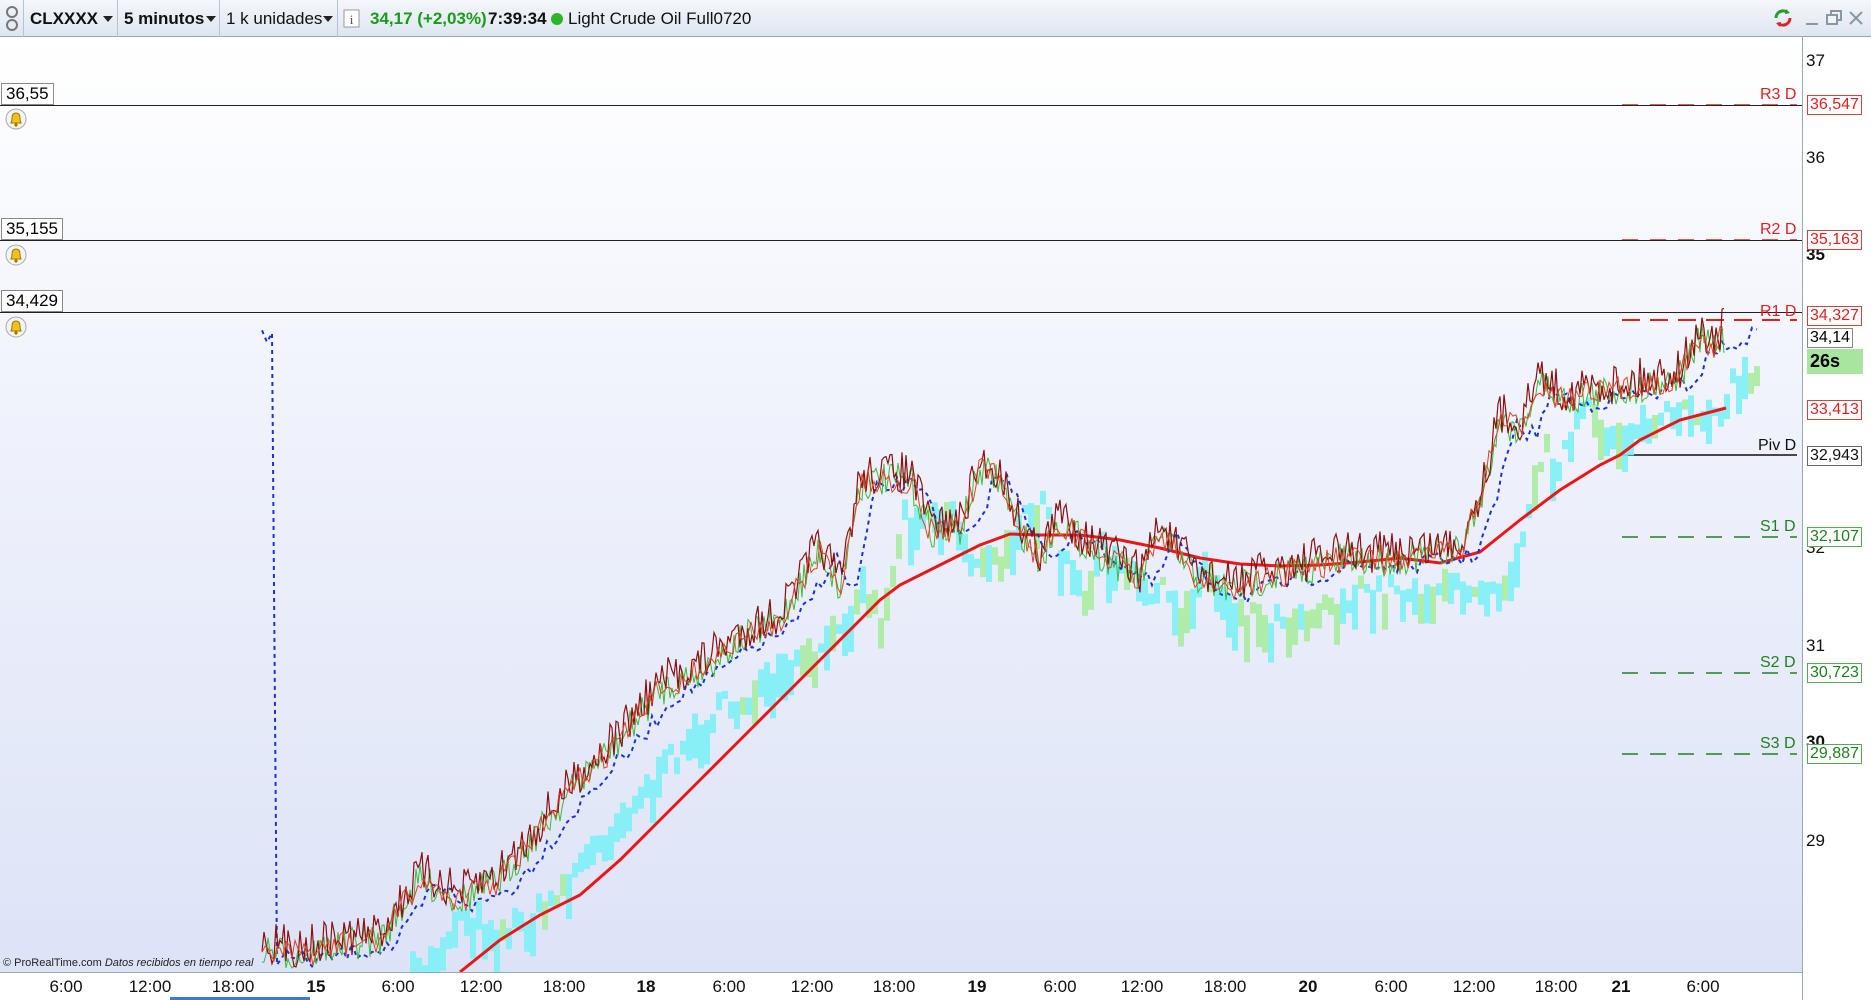  I want to click on pivot-label-s3: S3 D, so click(1778, 743).